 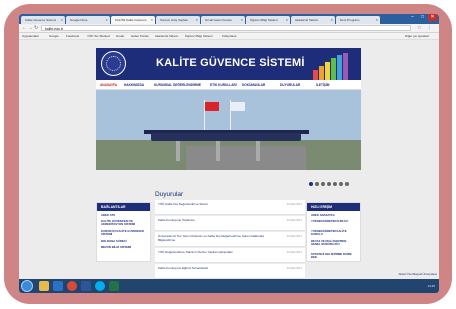 What do you see at coordinates (417, 274) in the screenshot?
I see `footer-text: Abant İzzet Baysal Üniversitesi` at bounding box center [417, 274].